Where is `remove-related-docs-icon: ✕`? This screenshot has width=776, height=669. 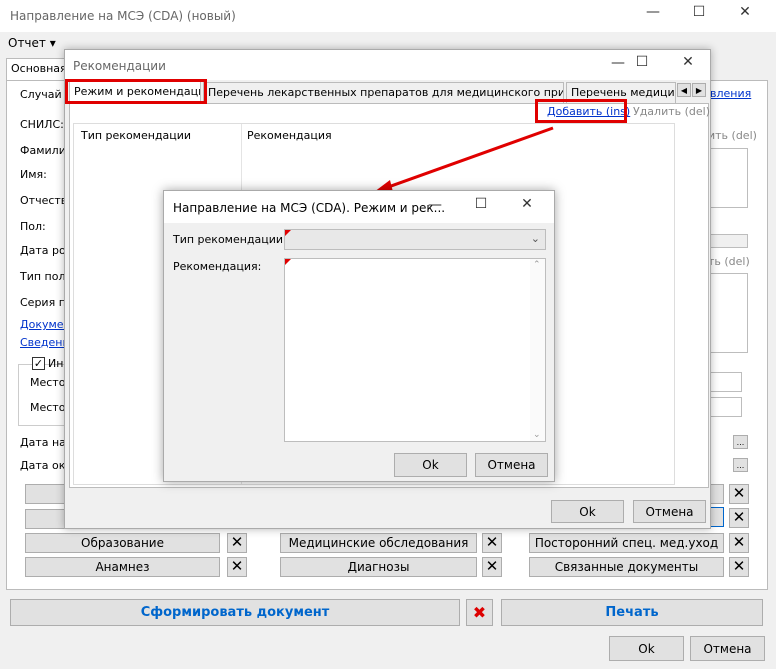
remove-related-docs-icon: ✕ is located at coordinates (739, 567).